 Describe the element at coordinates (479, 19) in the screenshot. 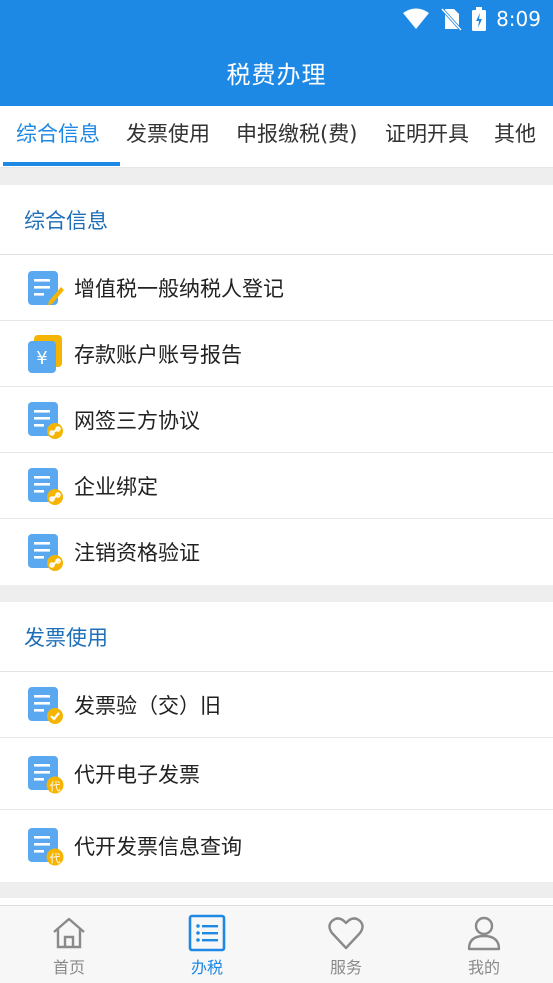

I see `battery-icon` at that location.